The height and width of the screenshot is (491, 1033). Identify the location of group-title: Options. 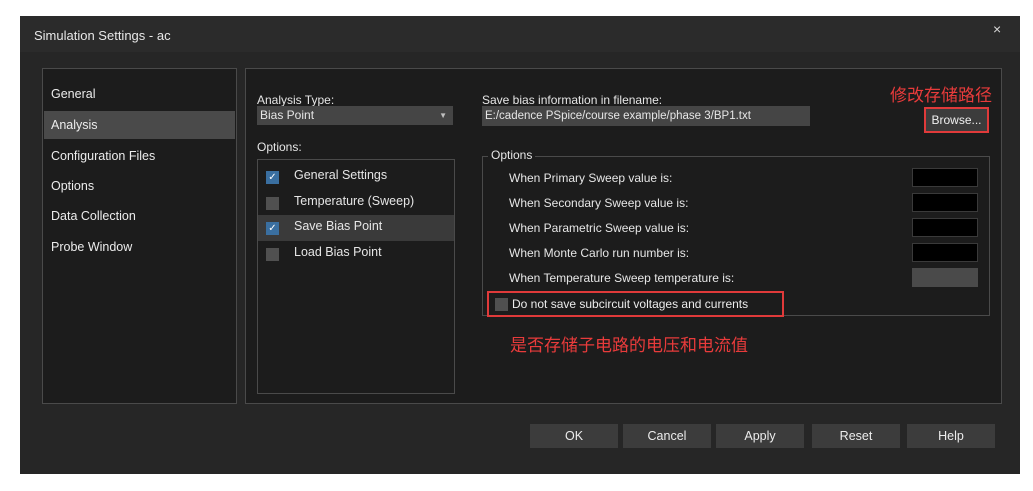
(512, 155).